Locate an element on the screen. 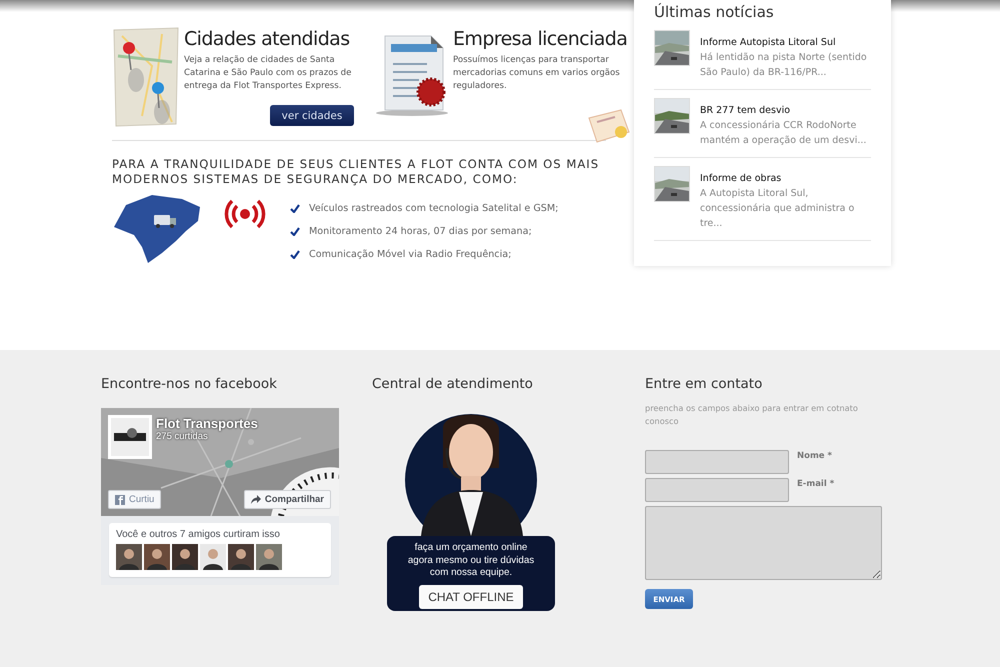 This screenshot has height=667, width=1000. contact-hint: preencha os campos abaixo para entrar em cotnato conosco is located at coordinates (752, 415).